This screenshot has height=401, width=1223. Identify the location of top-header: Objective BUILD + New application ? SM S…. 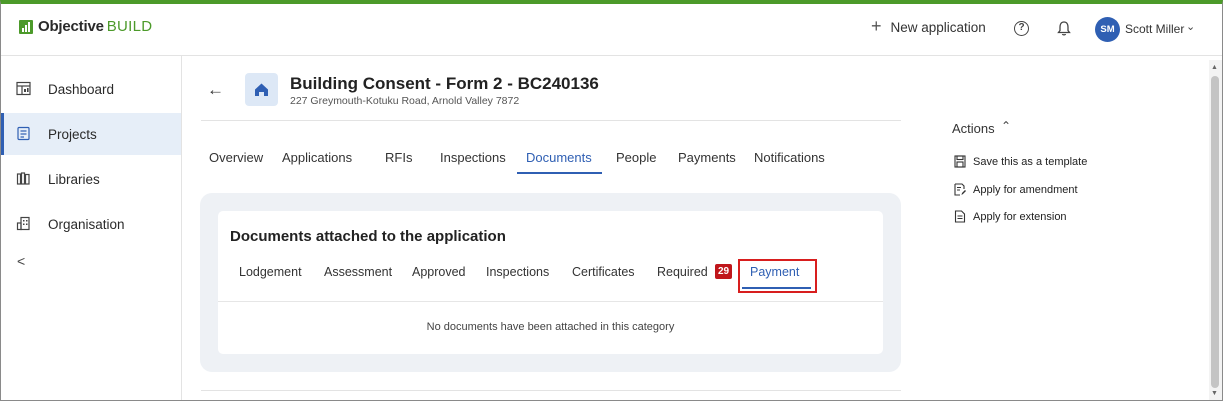
(611, 30).